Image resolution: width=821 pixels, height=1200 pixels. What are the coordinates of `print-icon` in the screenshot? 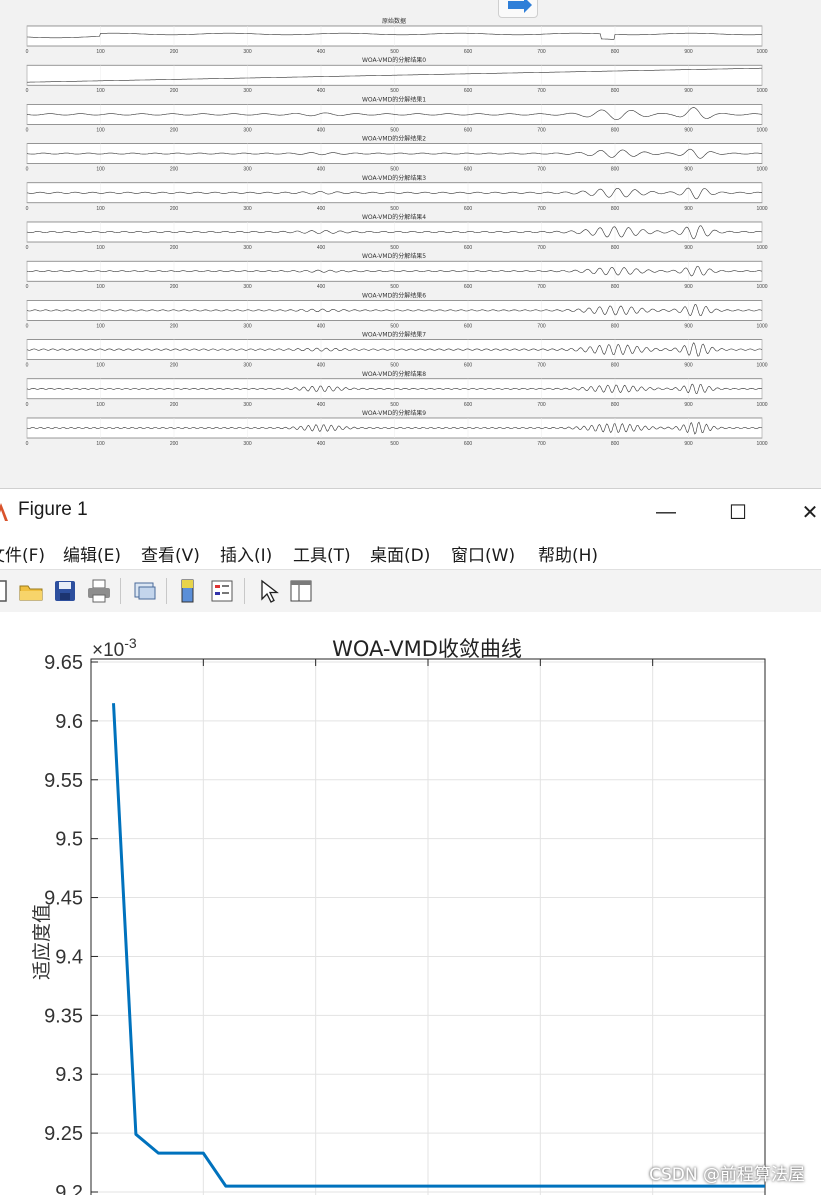 It's located at (99, 591).